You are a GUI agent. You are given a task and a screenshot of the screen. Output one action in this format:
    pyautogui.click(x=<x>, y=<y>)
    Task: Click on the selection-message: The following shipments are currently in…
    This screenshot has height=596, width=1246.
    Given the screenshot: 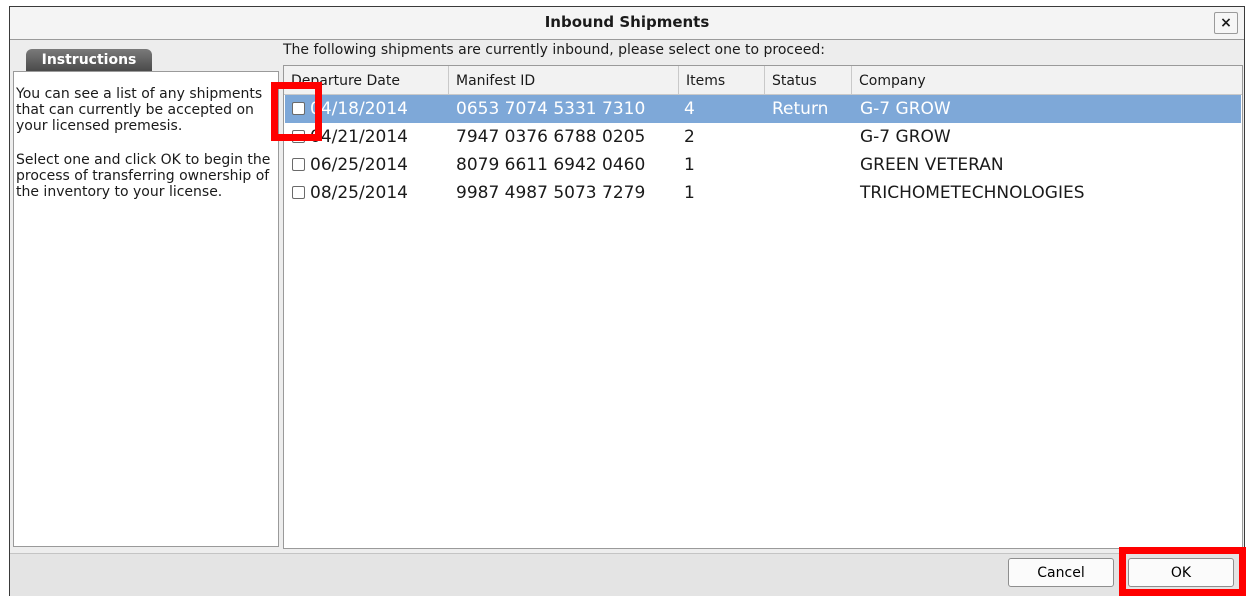 What is the action you would take?
    pyautogui.click(x=554, y=50)
    